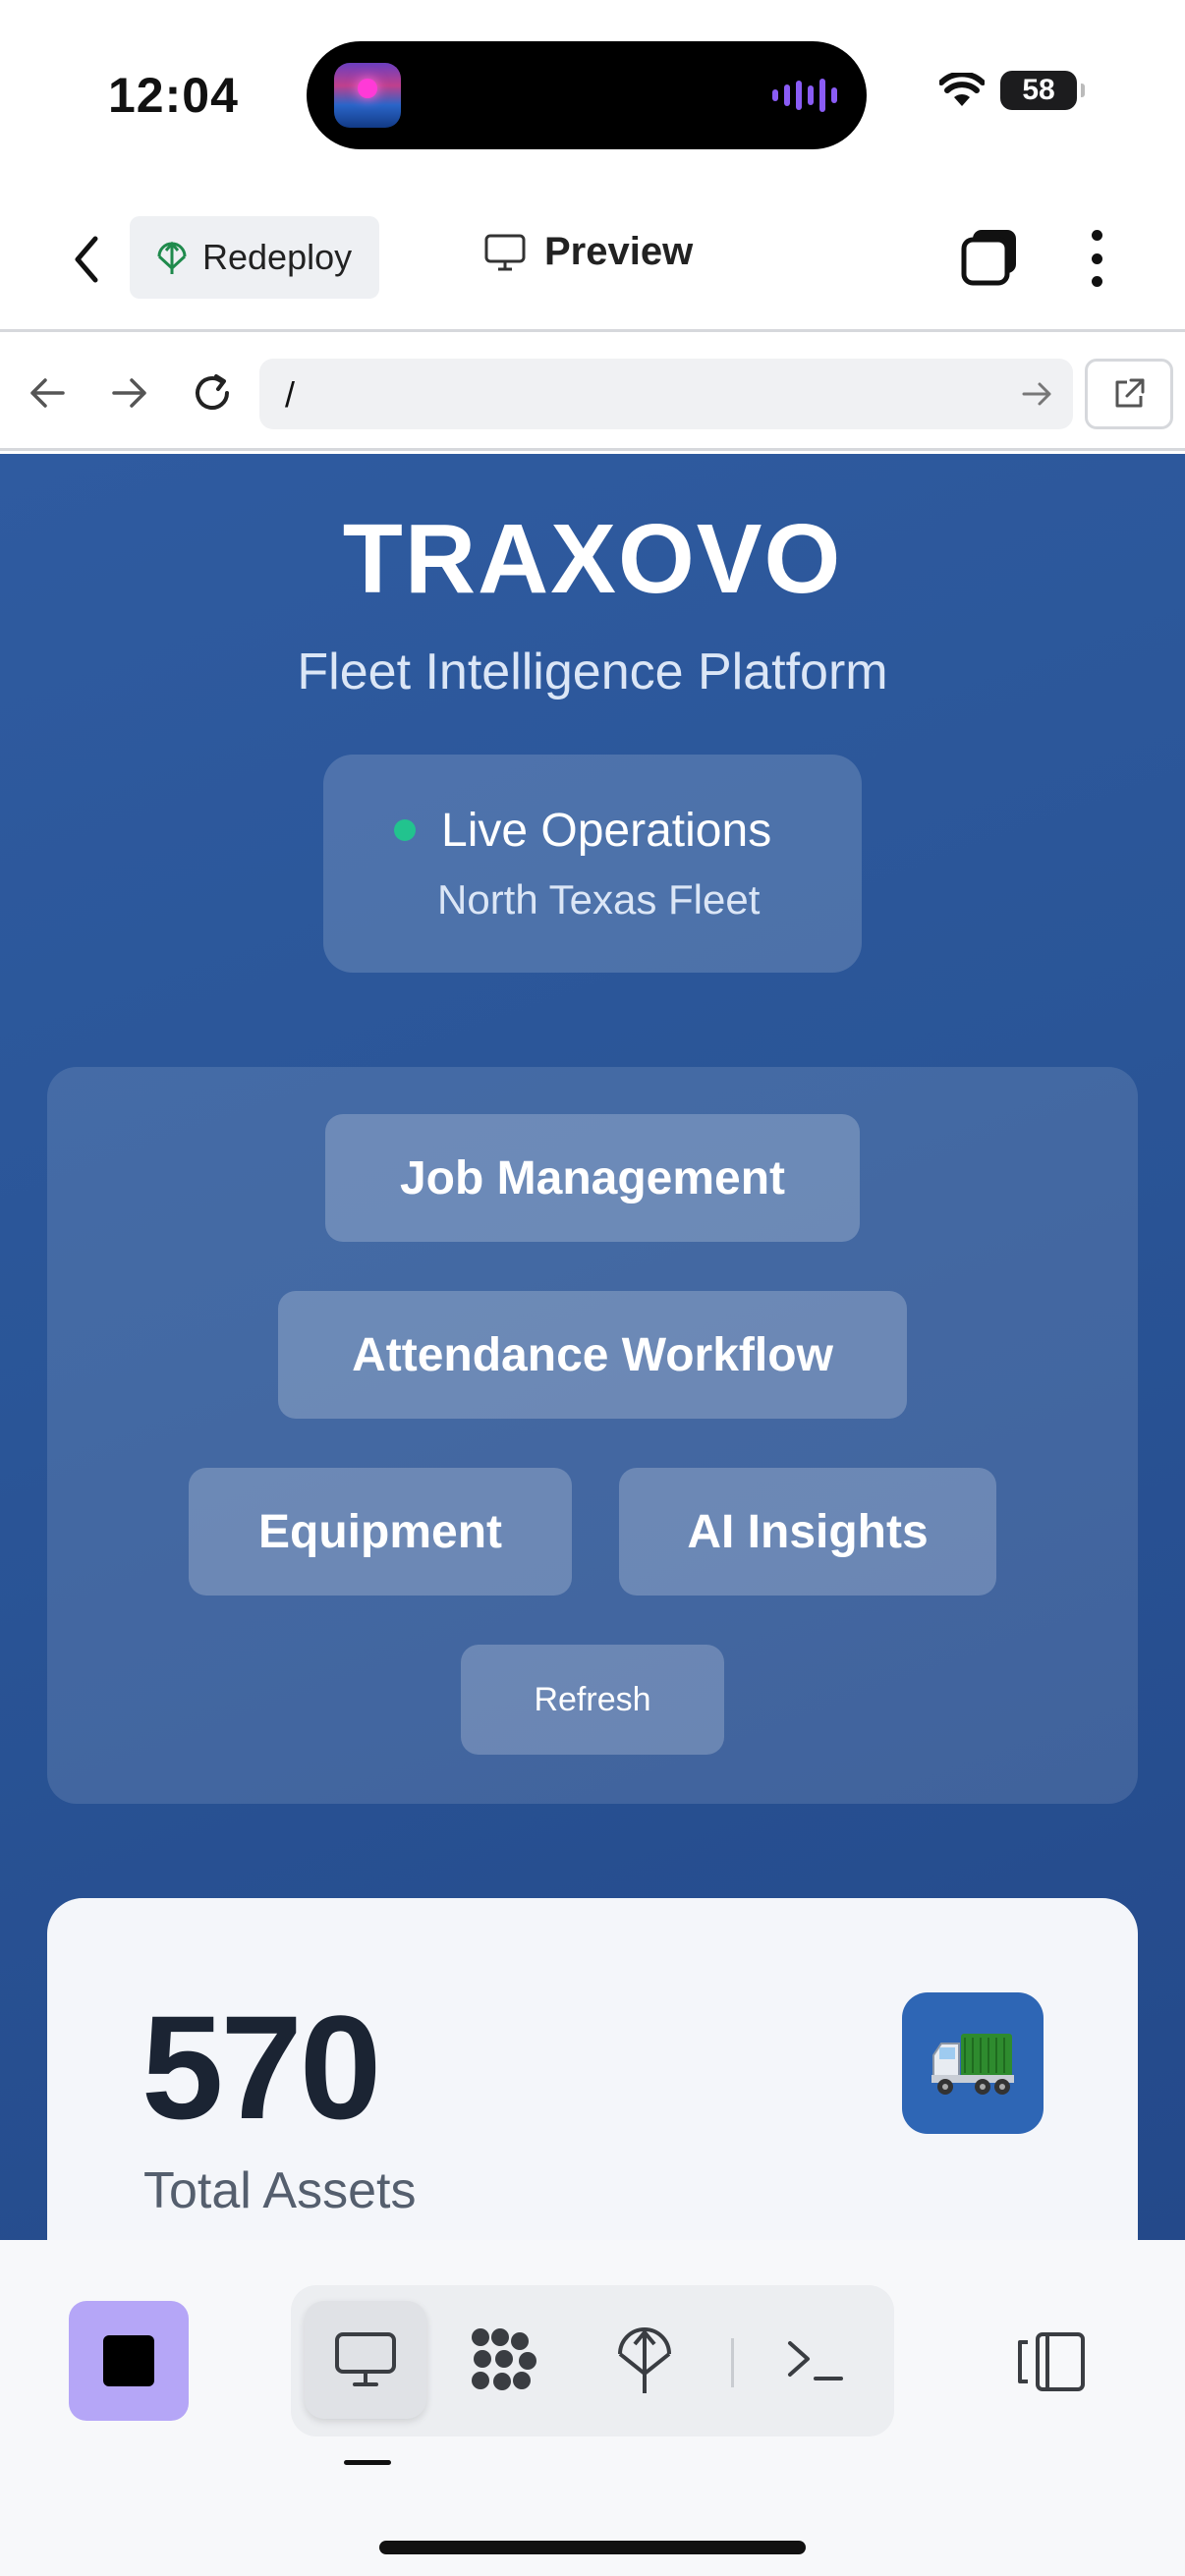 The width and height of the screenshot is (1185, 2576). I want to click on brand-title: TRAXOVO, so click(592, 559).